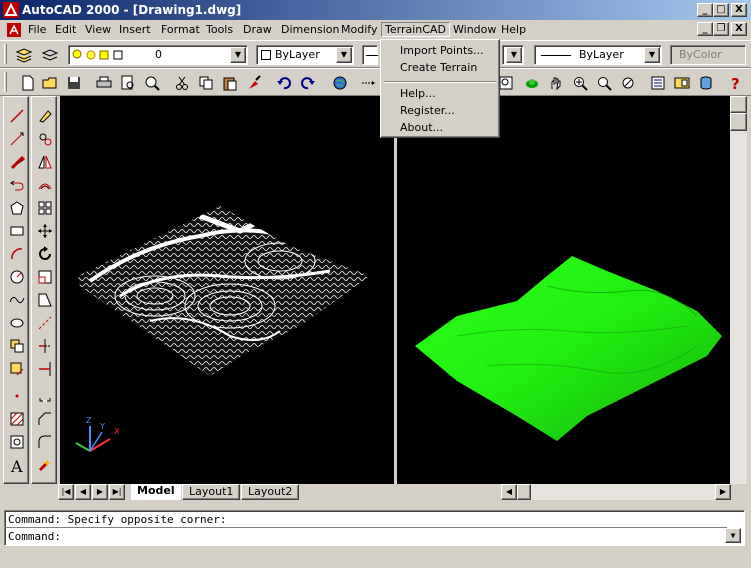 Image resolution: width=751 pixels, height=568 pixels. I want to click on menu-tools: Tools, so click(219, 30).